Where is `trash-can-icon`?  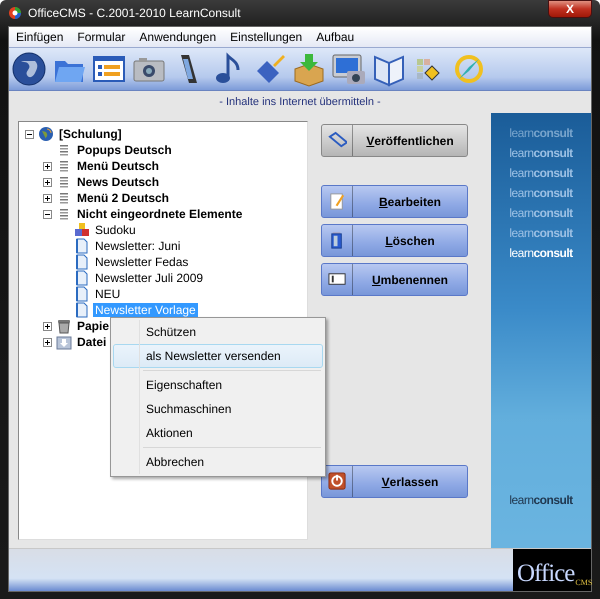
trash-can-icon is located at coordinates (64, 326).